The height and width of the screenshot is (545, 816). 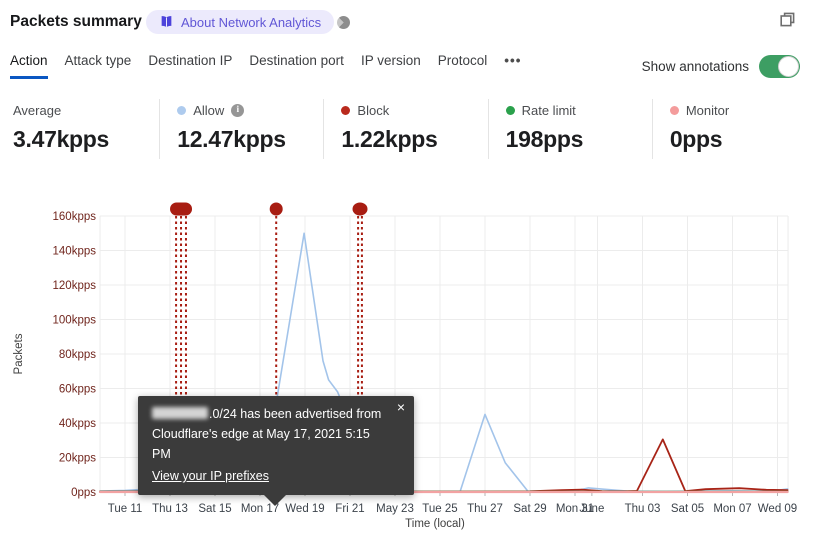 I want to click on annotation-marker-pill, so click(x=181, y=209).